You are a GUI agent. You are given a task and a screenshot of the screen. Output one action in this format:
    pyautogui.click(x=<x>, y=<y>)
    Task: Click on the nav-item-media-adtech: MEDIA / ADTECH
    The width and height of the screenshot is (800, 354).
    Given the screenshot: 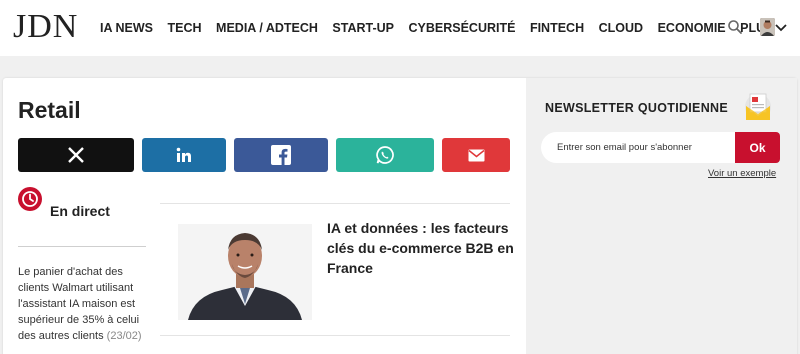 What is the action you would take?
    pyautogui.click(x=267, y=28)
    